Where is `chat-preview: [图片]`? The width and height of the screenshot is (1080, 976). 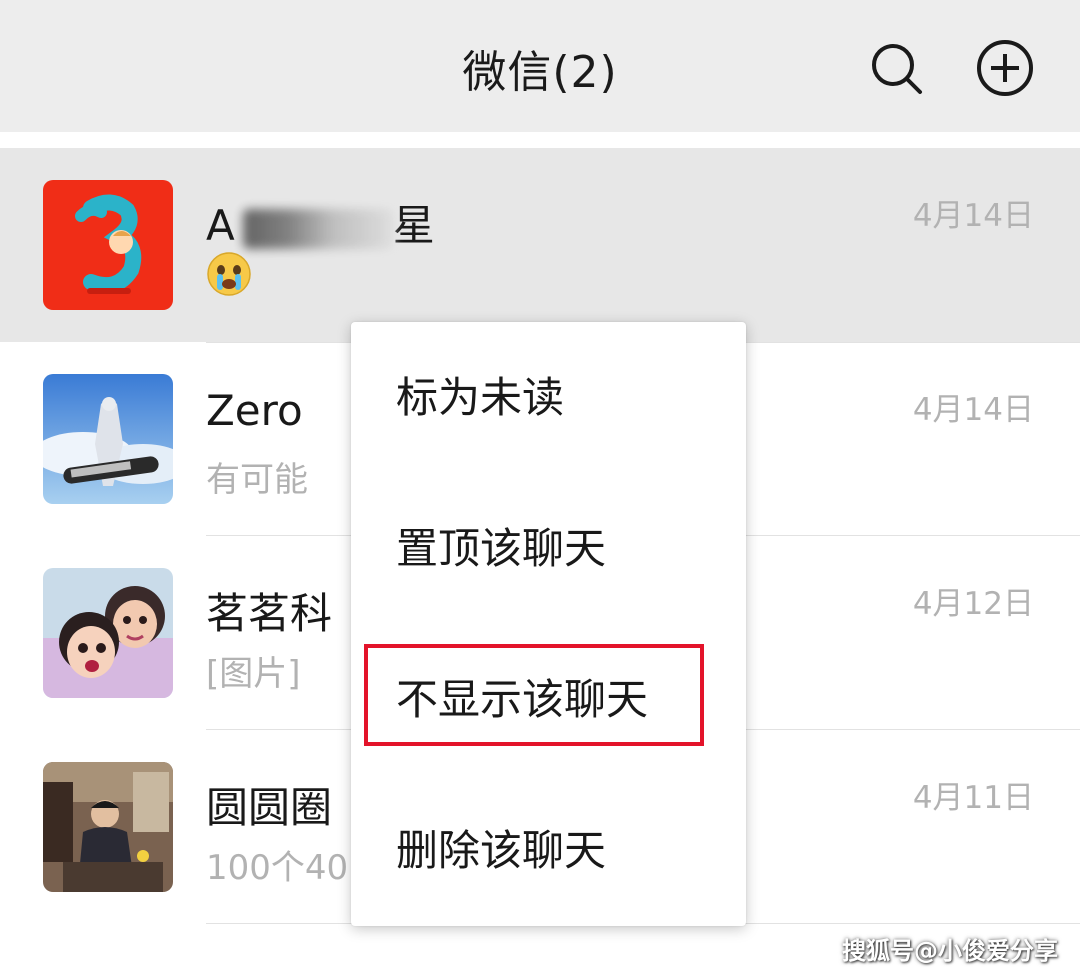
chat-preview: [图片] is located at coordinates (253, 674).